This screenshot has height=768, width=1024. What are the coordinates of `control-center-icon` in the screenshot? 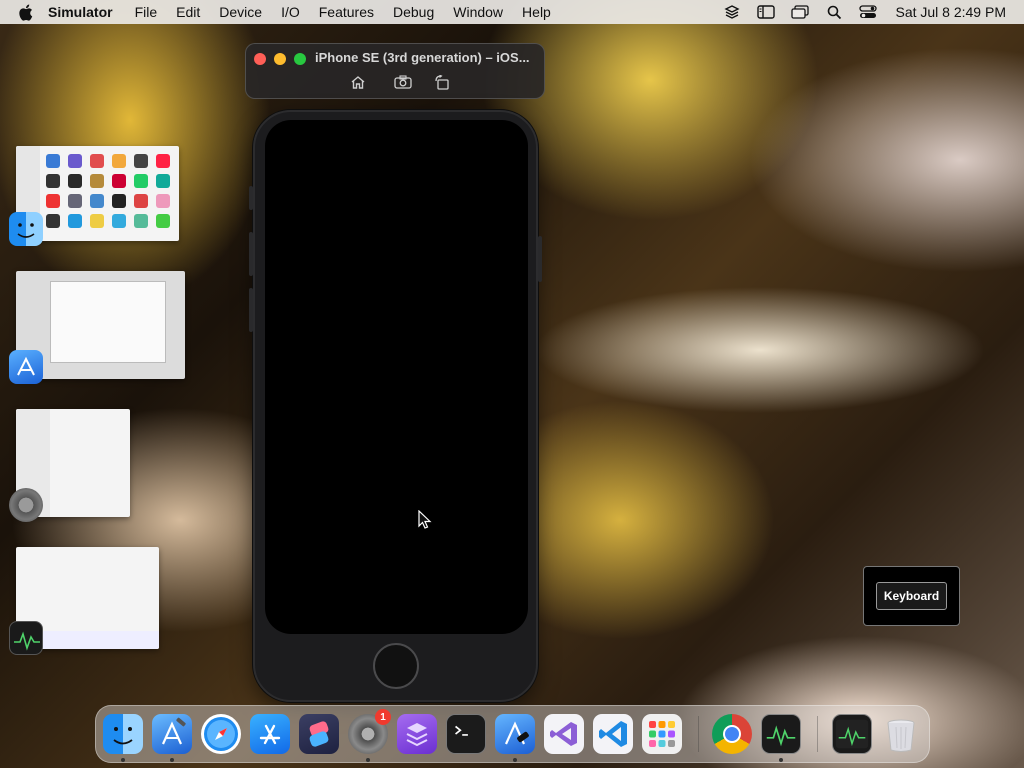 It's located at (868, 12).